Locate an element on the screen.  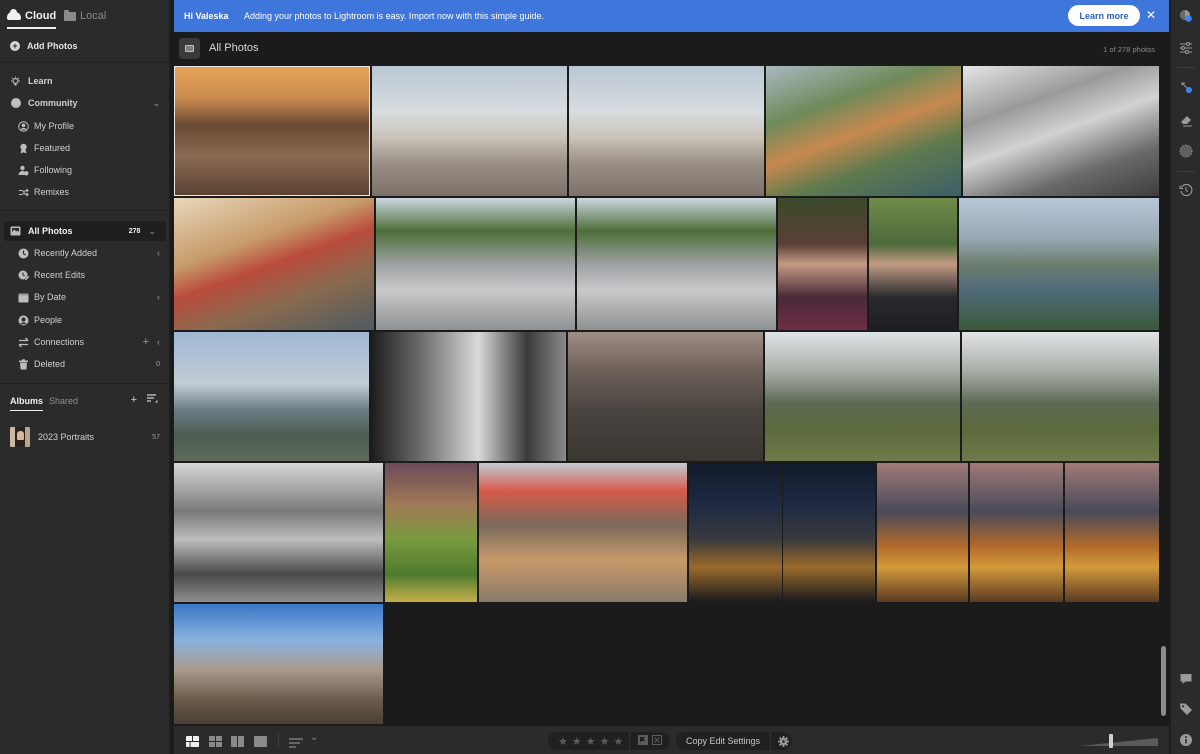
sidebar-item-my-profile: My Profile is located at coordinates (85, 126).